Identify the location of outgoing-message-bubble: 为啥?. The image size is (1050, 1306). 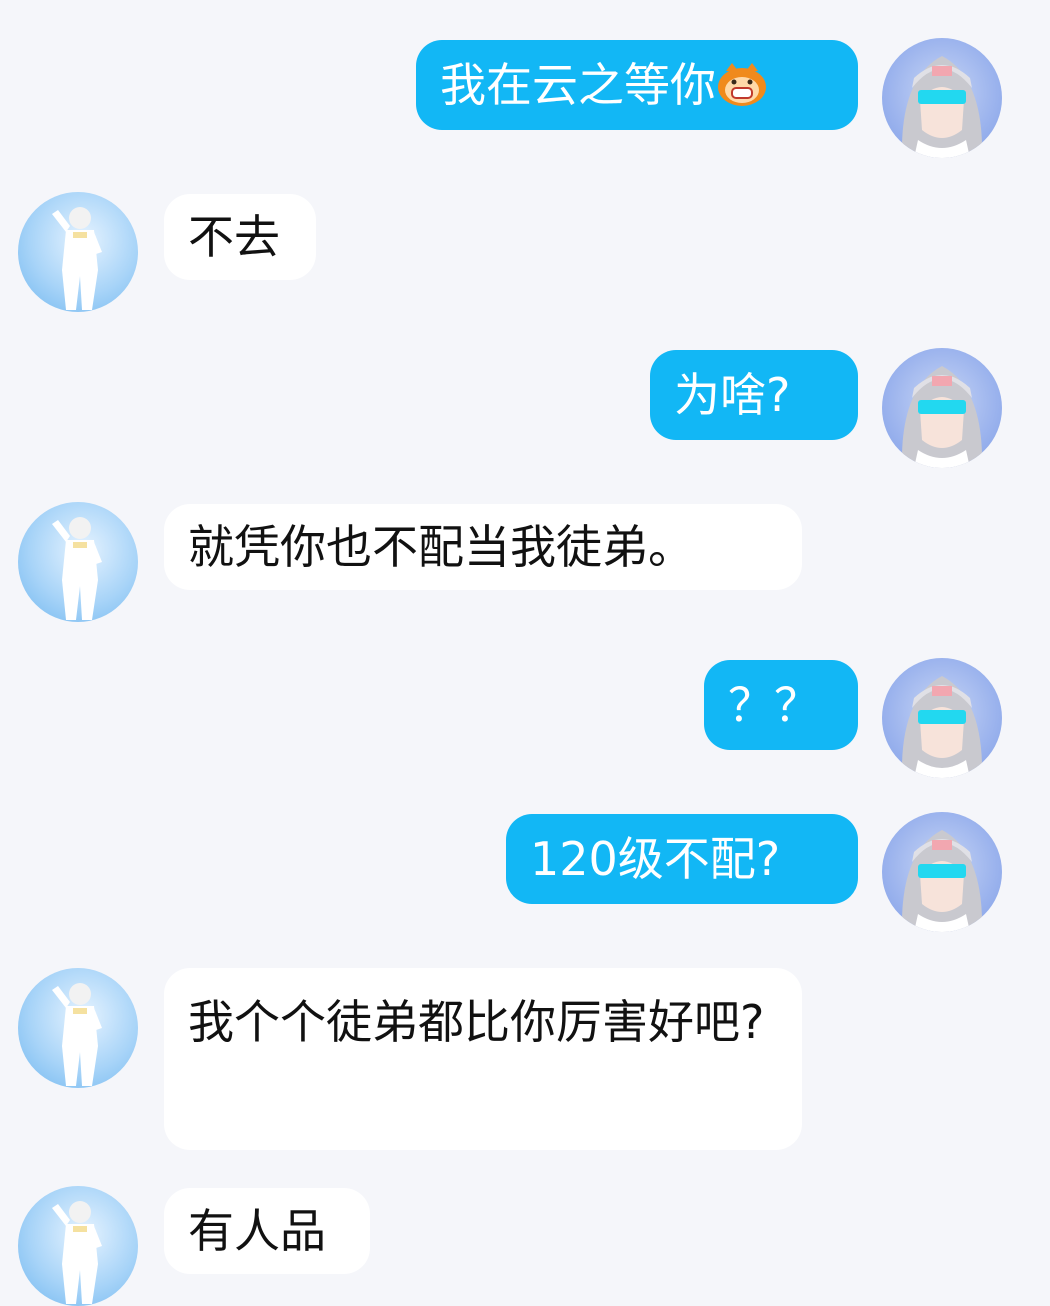
(754, 395).